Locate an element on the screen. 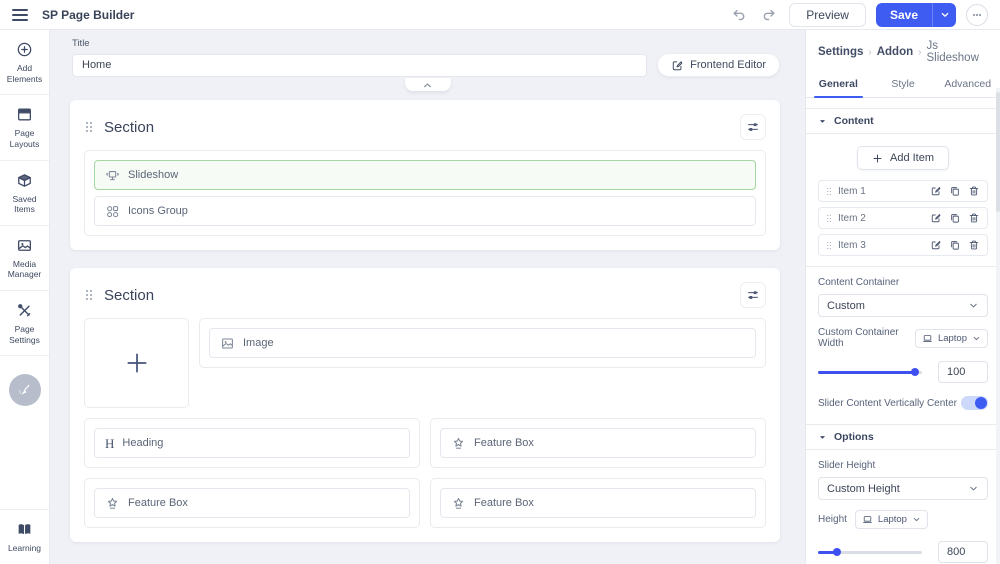 Image resolution: width=1000 pixels, height=564 pixels. redo-icon is located at coordinates (769, 15).